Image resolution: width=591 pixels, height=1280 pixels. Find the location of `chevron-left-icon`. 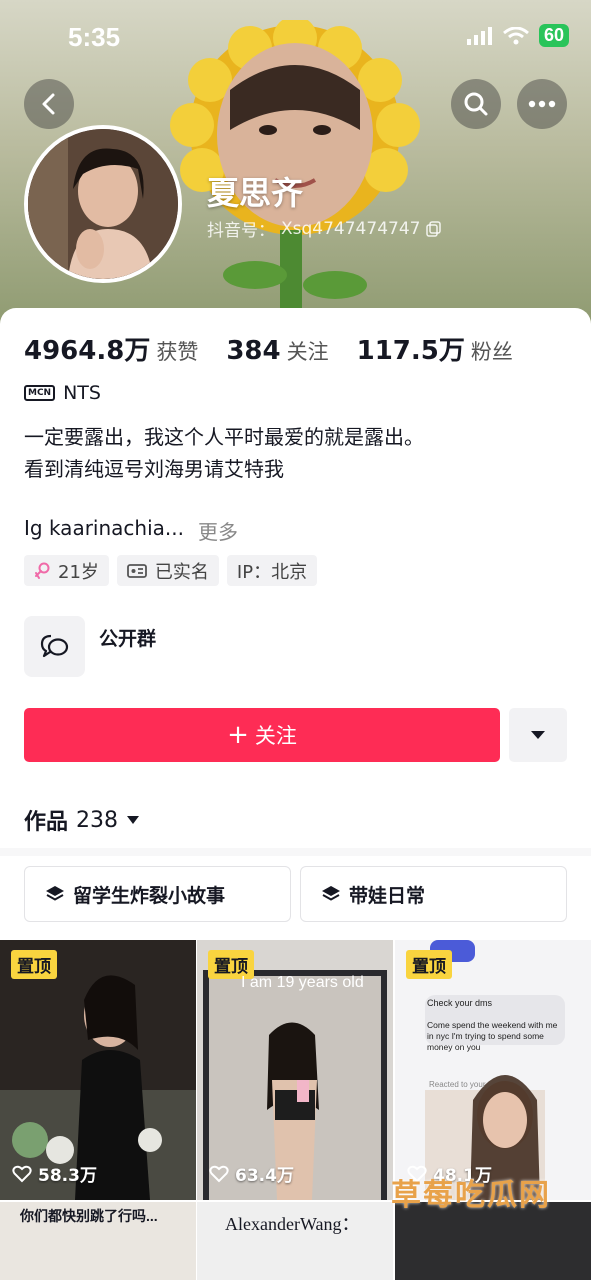

chevron-left-icon is located at coordinates (48, 104).